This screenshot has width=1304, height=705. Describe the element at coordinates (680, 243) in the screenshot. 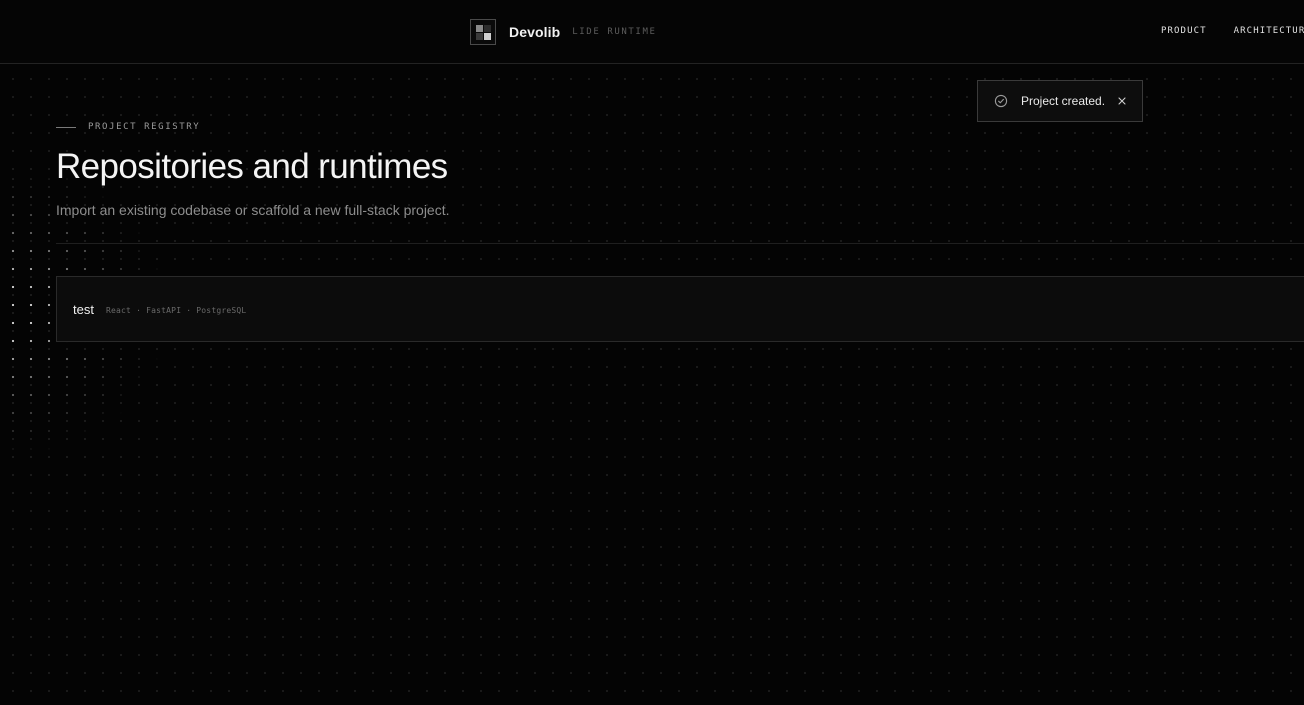

I see `section-divider` at that location.